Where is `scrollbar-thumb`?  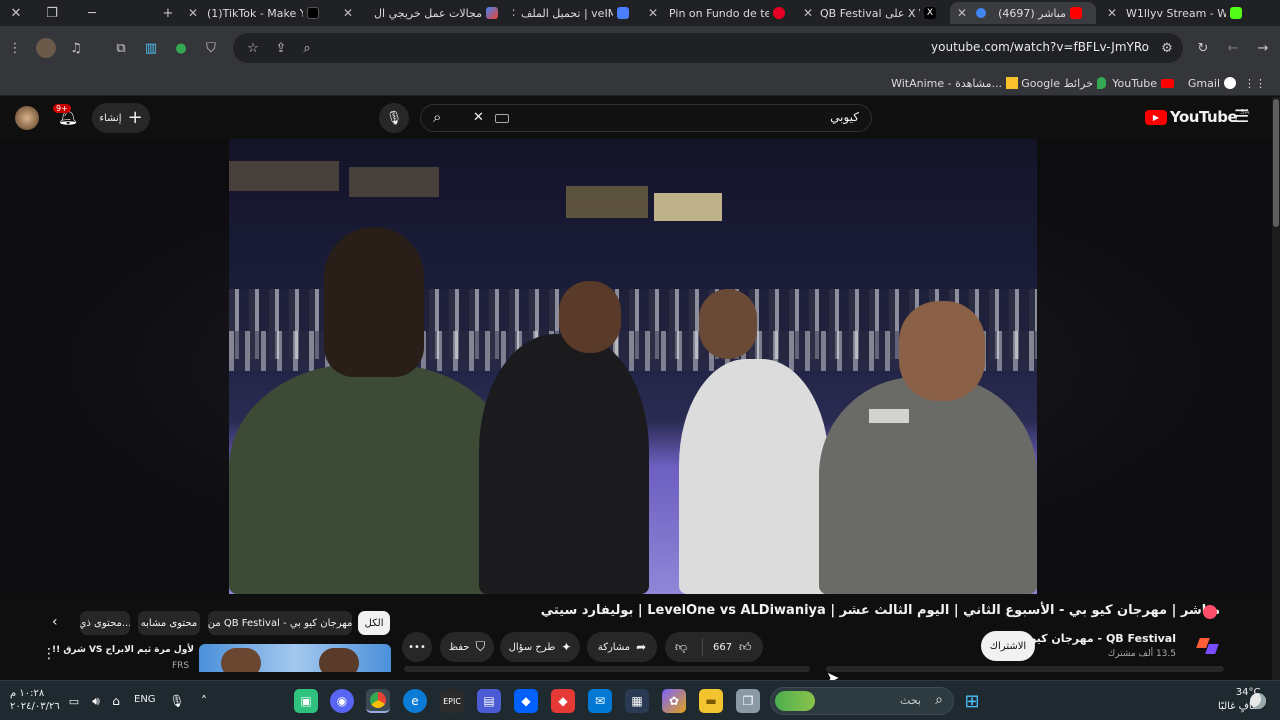 scrollbar-thumb is located at coordinates (1276, 163).